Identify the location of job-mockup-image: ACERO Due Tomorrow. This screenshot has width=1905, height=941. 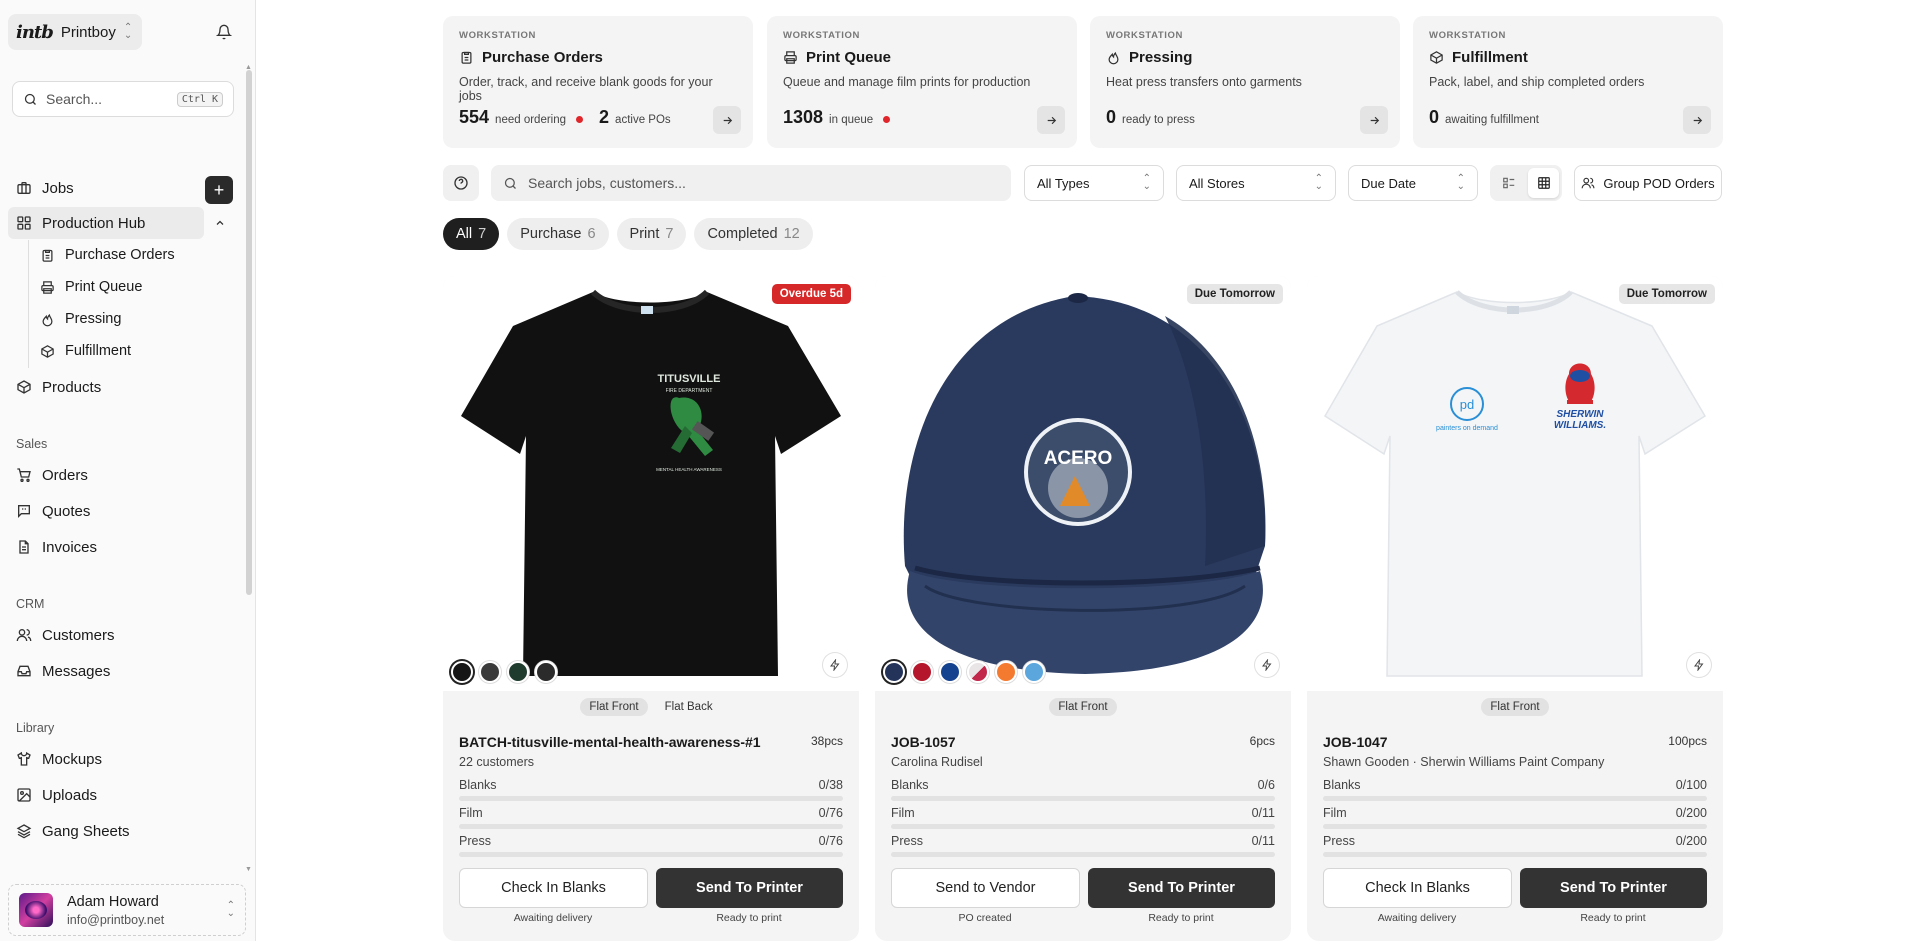
(1083, 483).